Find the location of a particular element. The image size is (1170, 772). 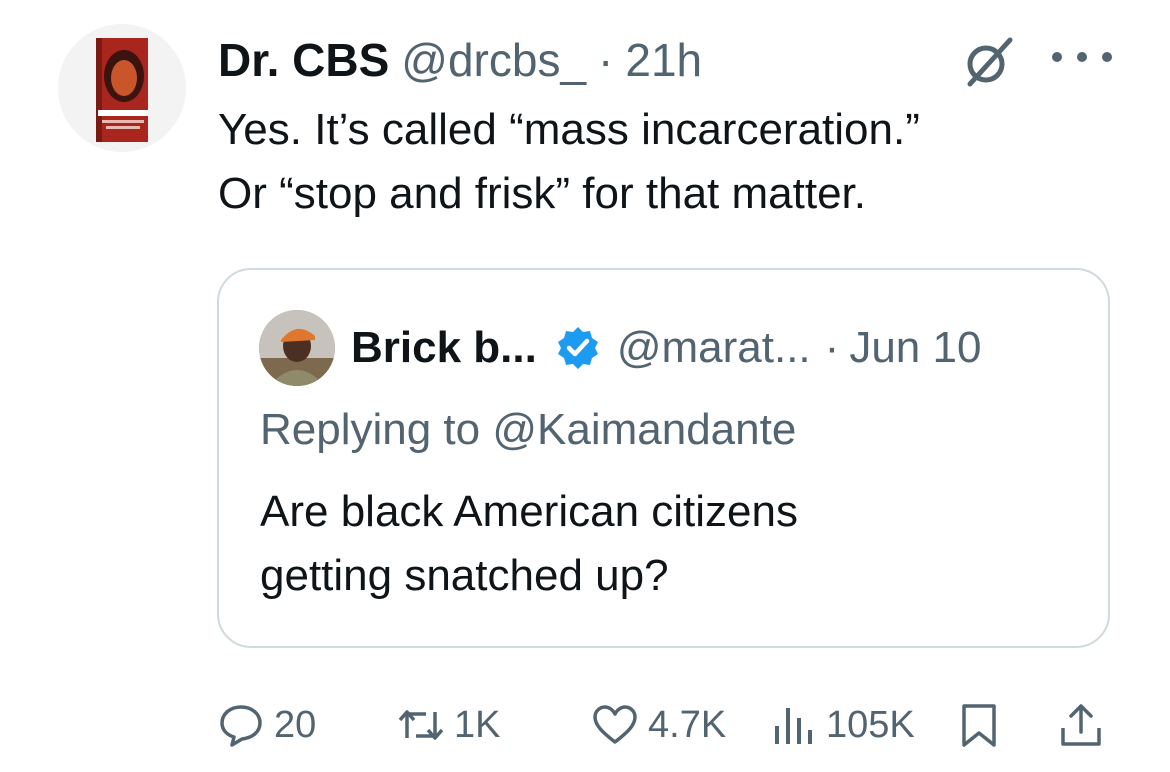

quoted-avatar-image is located at coordinates (297, 348).